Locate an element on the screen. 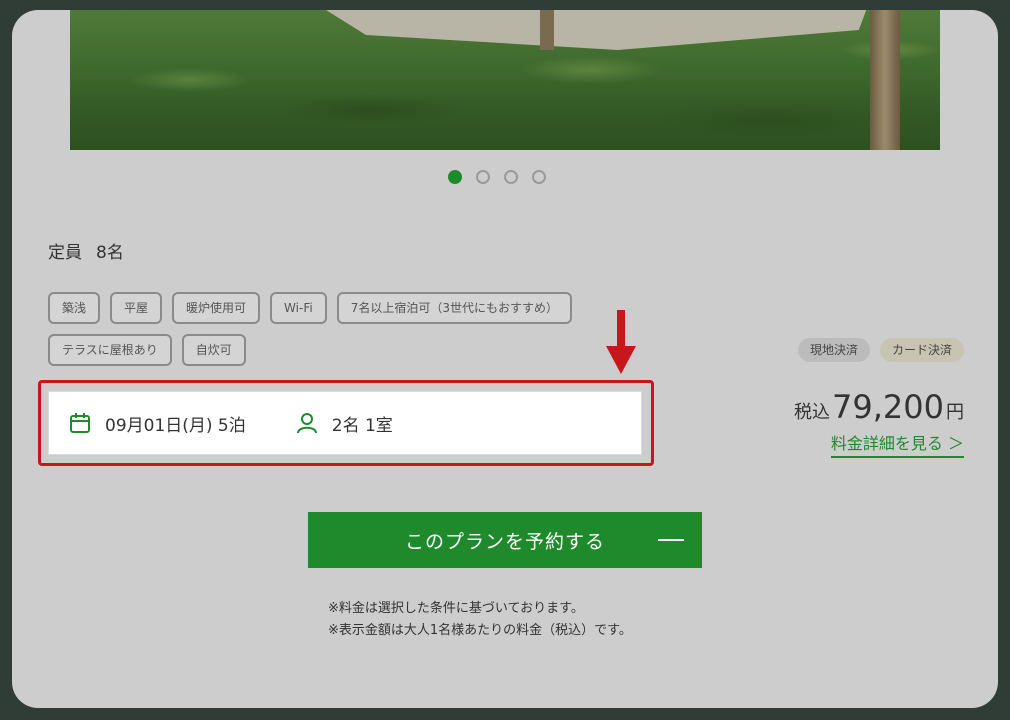  price: 税込 79,200 円 is located at coordinates (879, 407).